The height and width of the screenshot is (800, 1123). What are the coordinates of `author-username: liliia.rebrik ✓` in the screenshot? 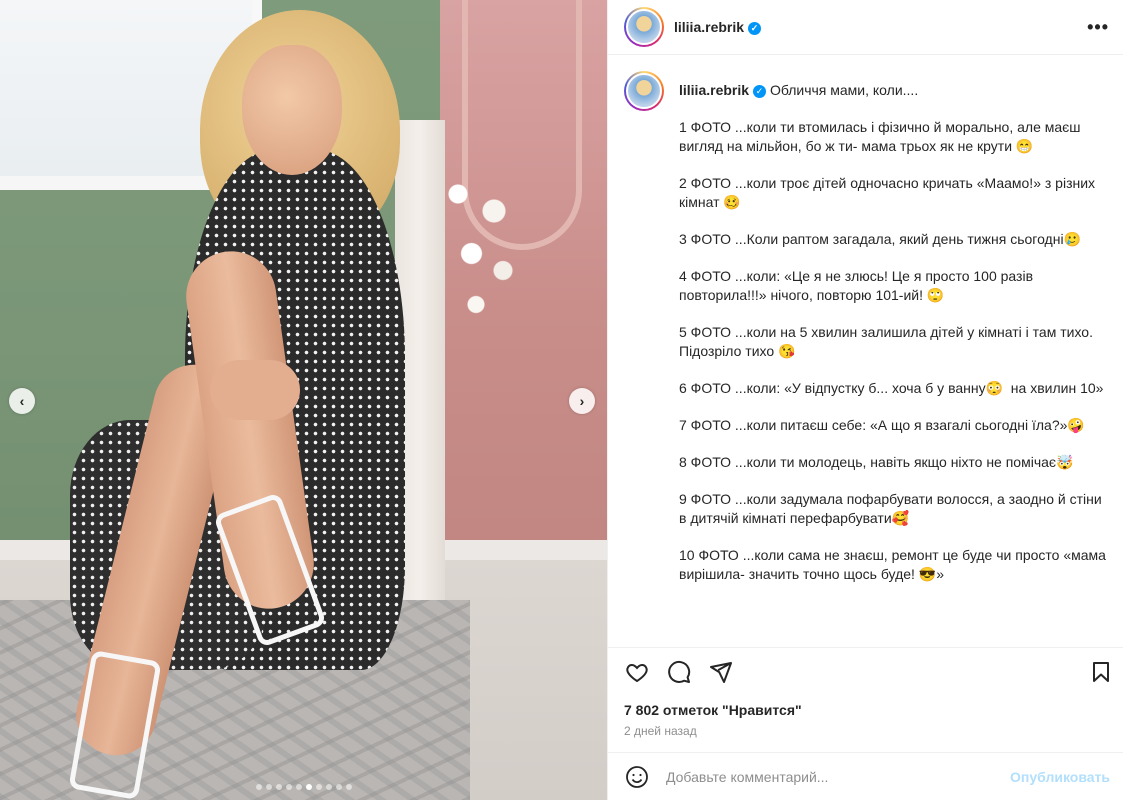 It's located at (718, 27).